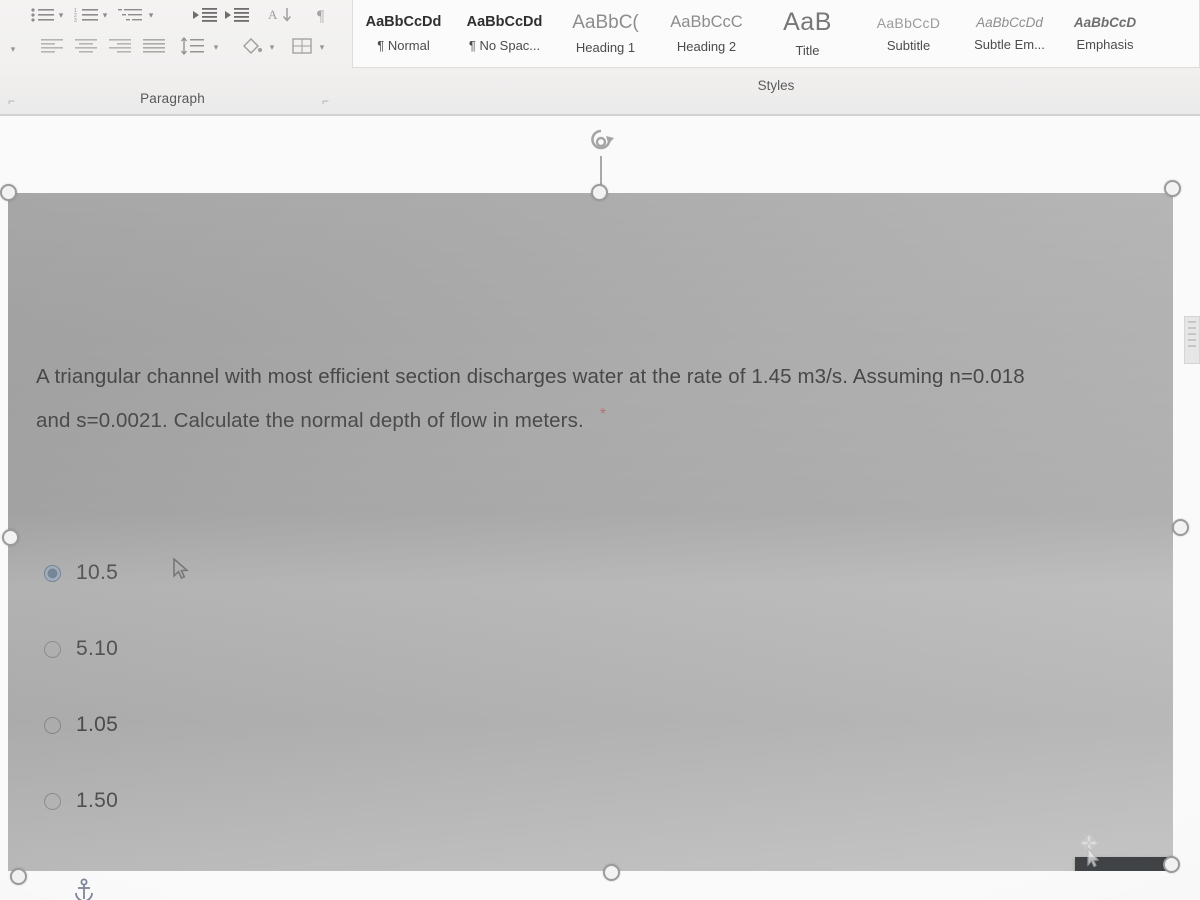  Describe the element at coordinates (807, 22) in the screenshot. I see `style-preview: AaB` at that location.